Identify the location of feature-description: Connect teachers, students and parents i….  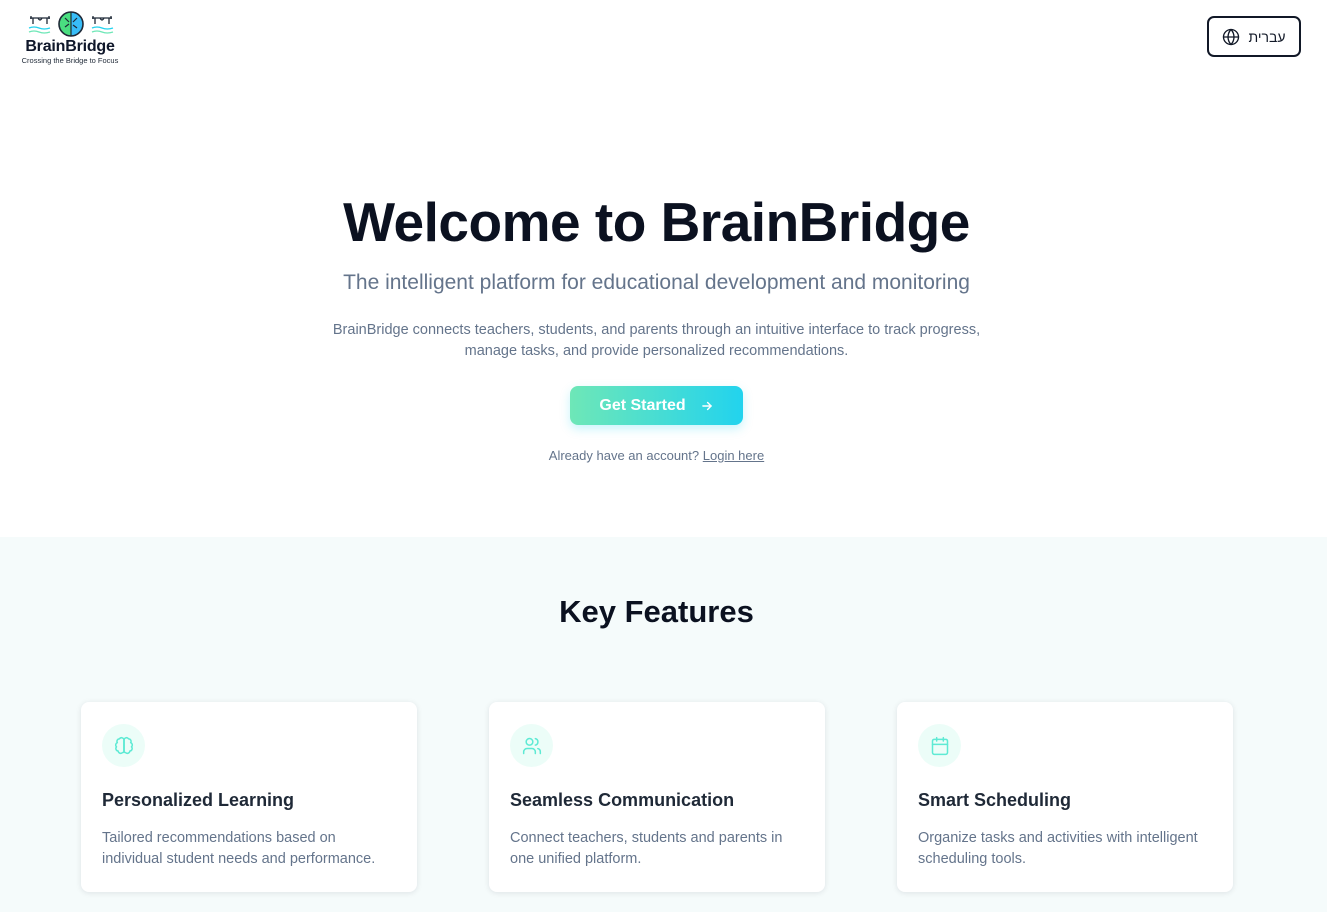
(646, 848).